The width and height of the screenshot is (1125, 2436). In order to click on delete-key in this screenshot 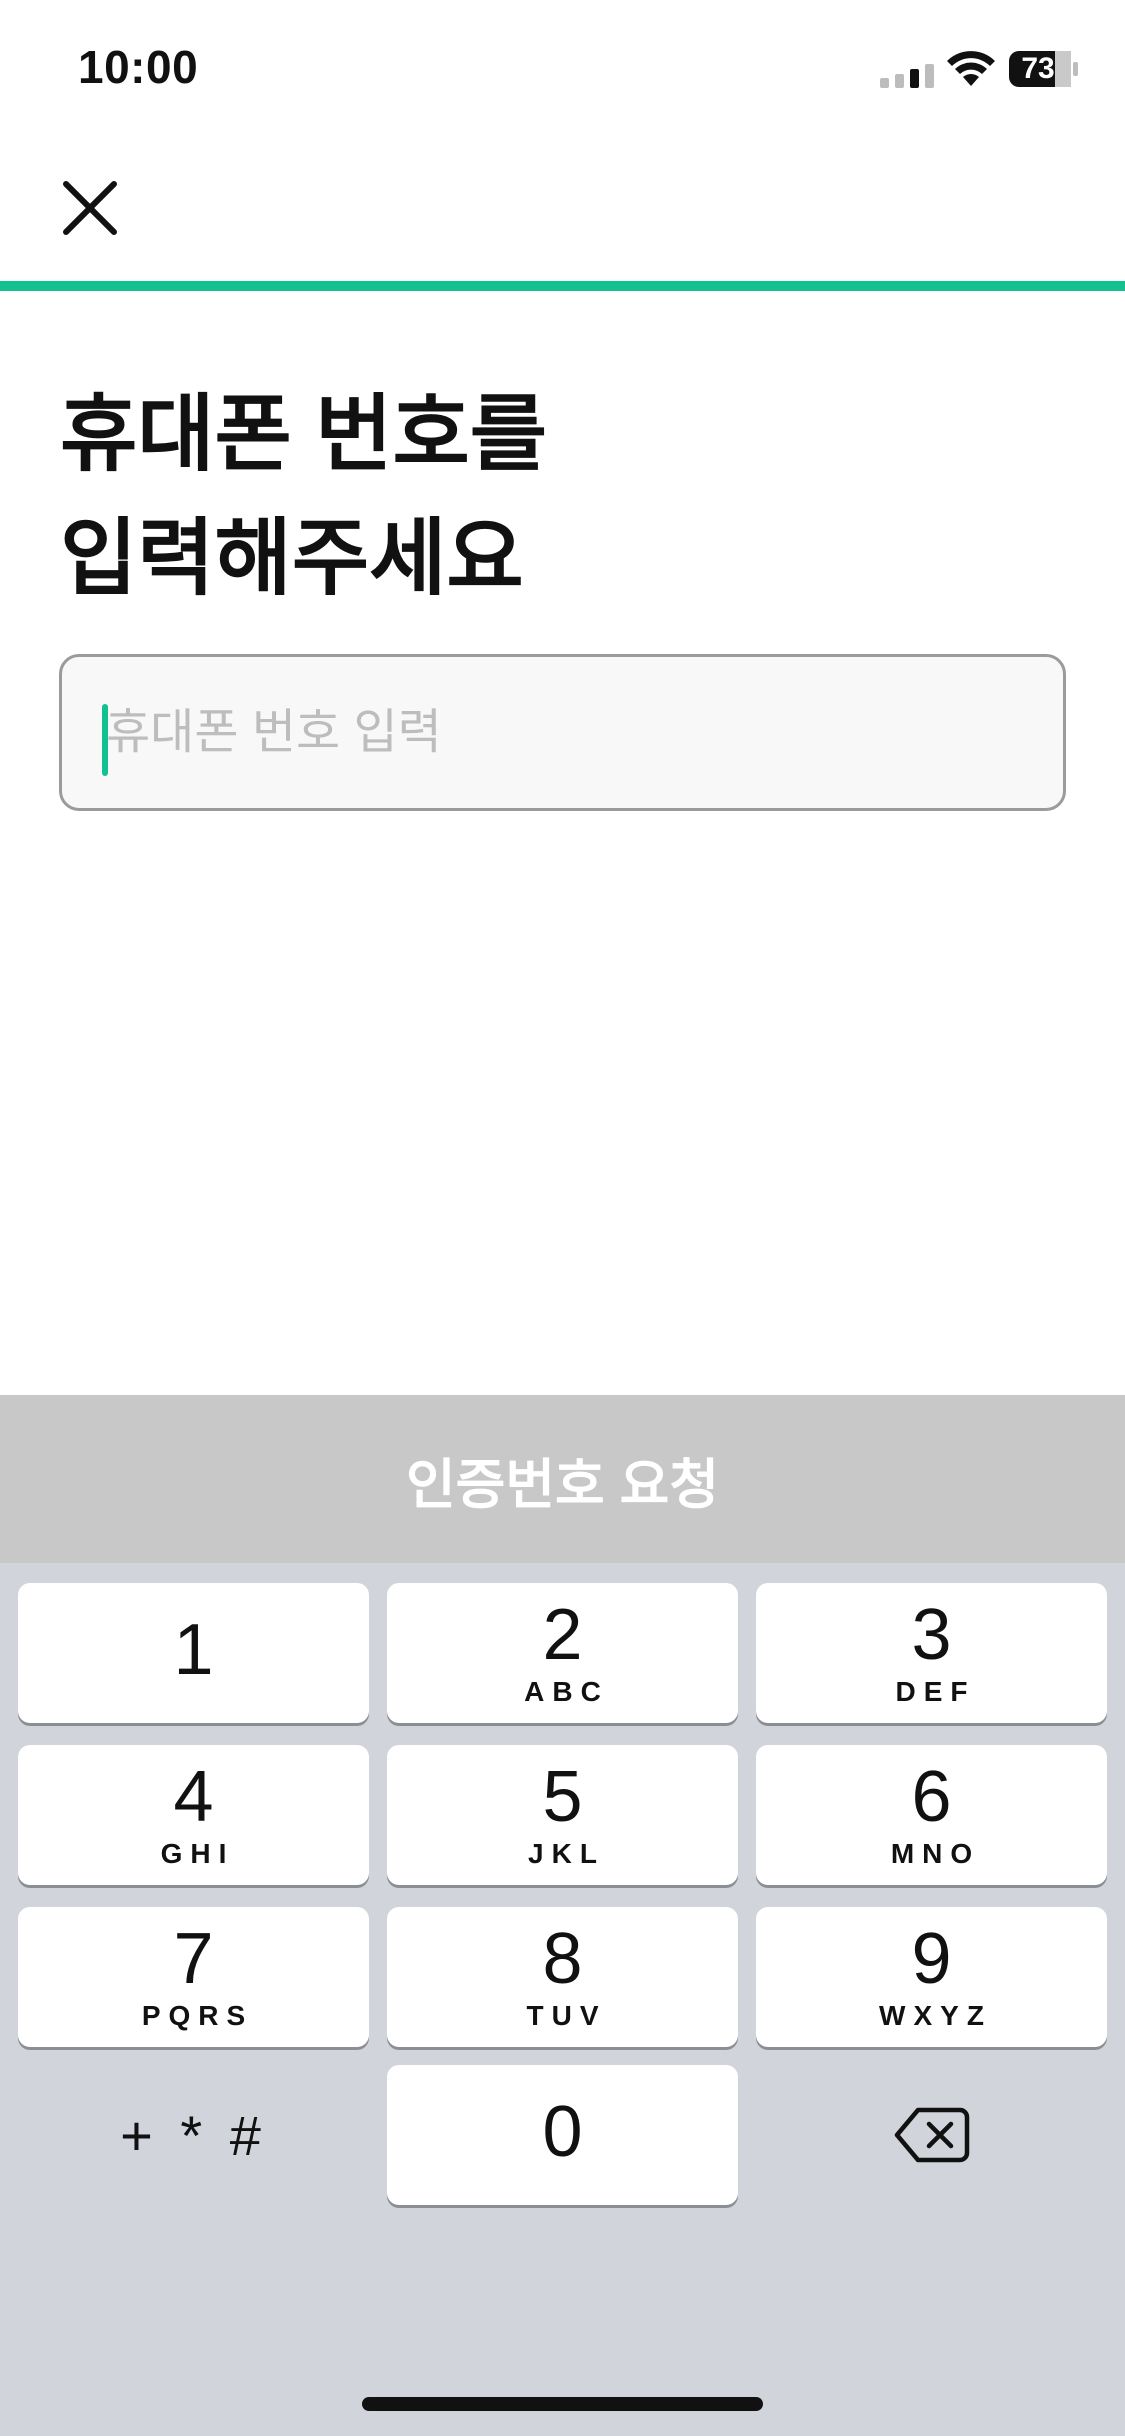, I will do `click(931, 2135)`.